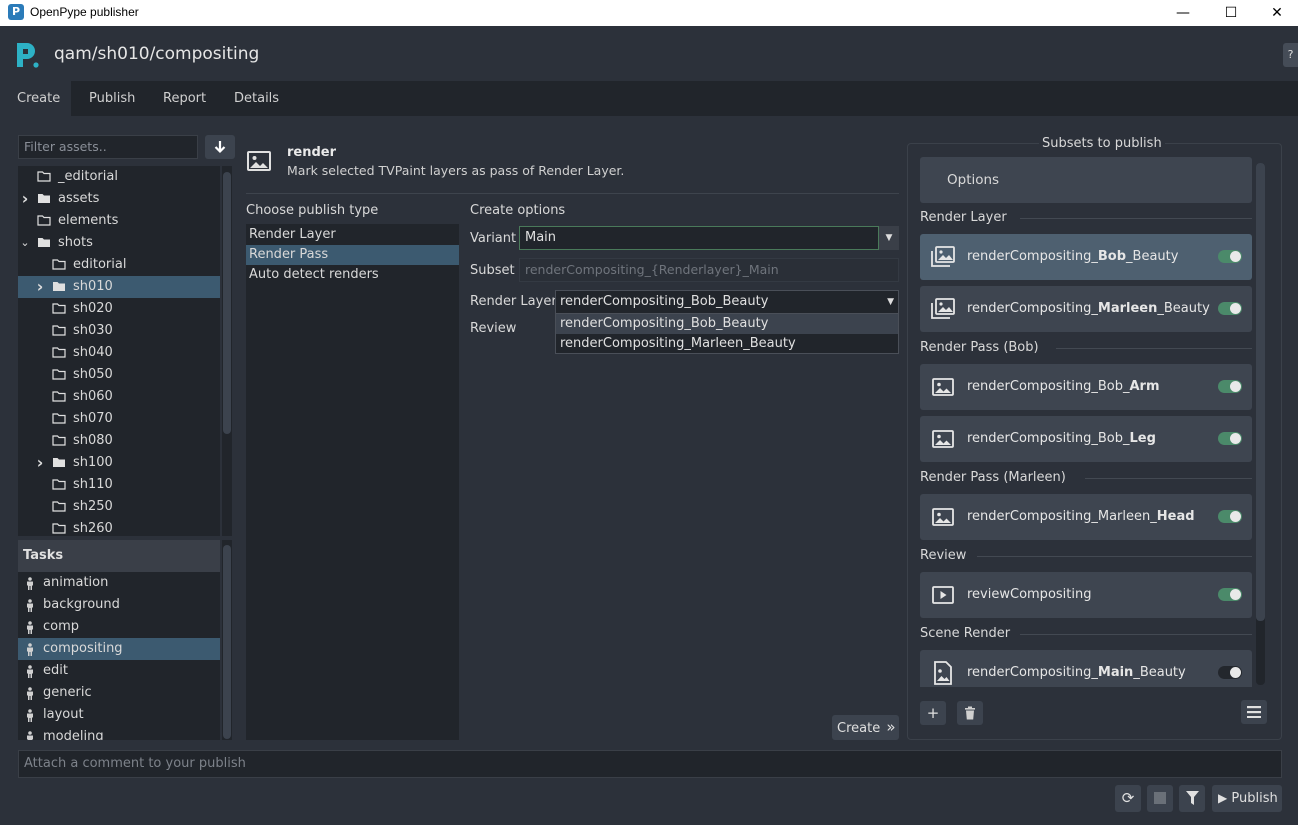  Describe the element at coordinates (891, 727) in the screenshot. I see `double-chevron-right-icon: »` at that location.